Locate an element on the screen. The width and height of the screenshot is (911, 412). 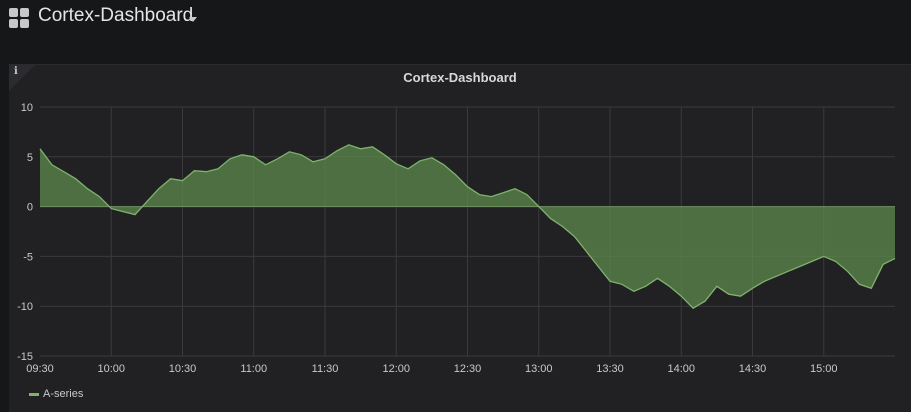
x-tick-label: 14:00 is located at coordinates (681, 369).